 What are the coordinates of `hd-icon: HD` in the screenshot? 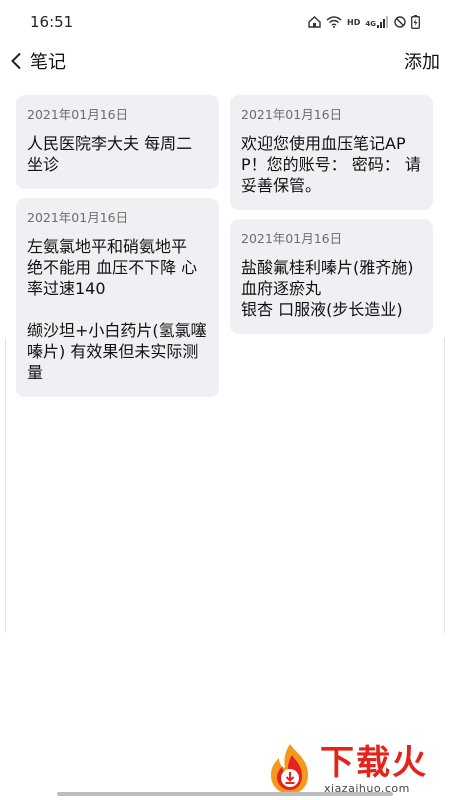 It's located at (354, 22).